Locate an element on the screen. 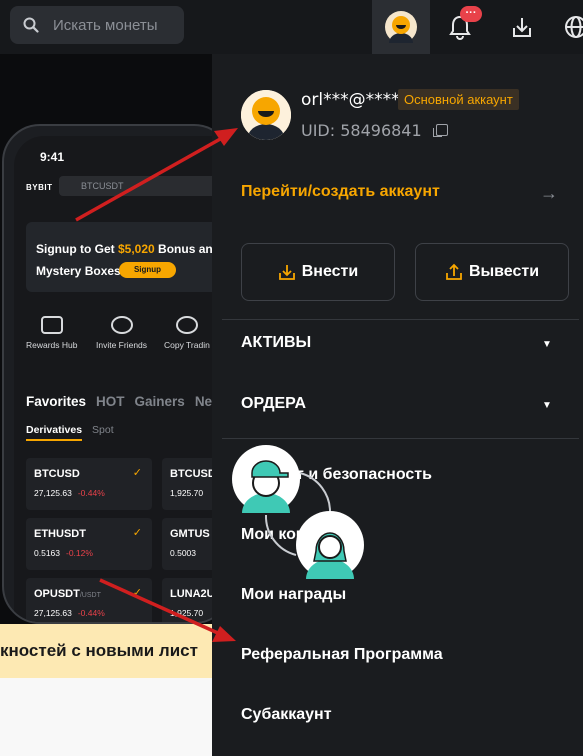 This screenshot has height=756, width=583. symbol-suffix: /USDT is located at coordinates (90, 595).